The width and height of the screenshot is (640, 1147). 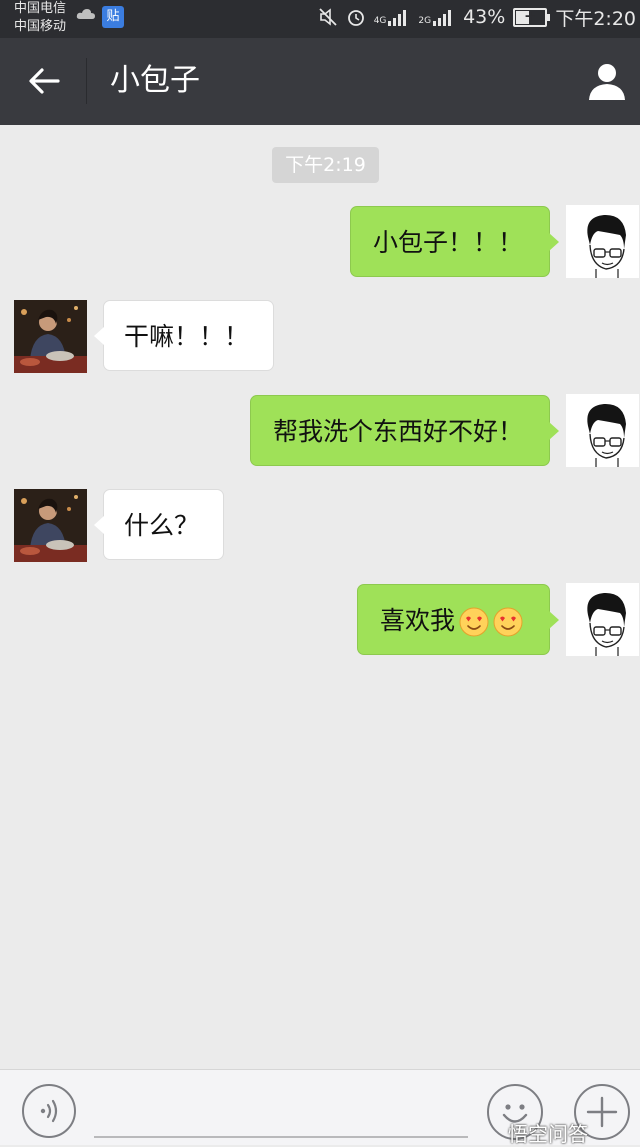 I want to click on carrier-1: 中国电信, so click(x=40, y=8).